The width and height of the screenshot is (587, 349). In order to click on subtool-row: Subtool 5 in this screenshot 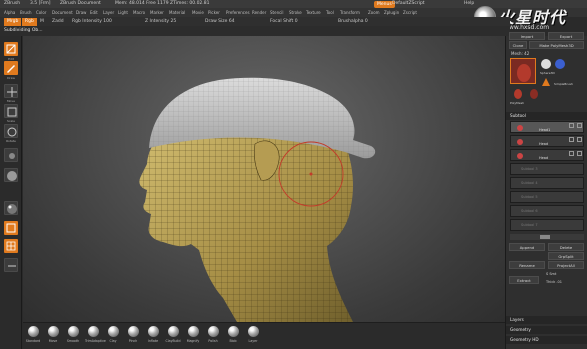, I will do `click(547, 197)`.